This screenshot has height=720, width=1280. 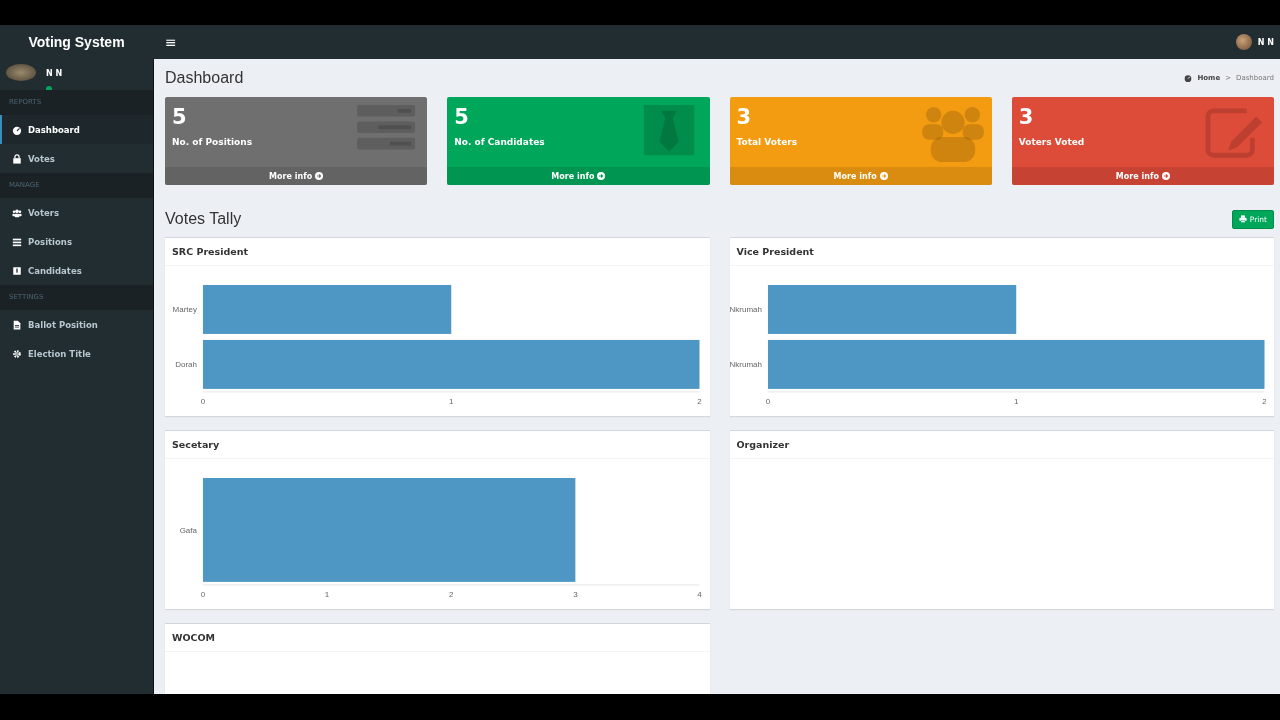 I want to click on section-title: Votes Tally, so click(x=203, y=219).